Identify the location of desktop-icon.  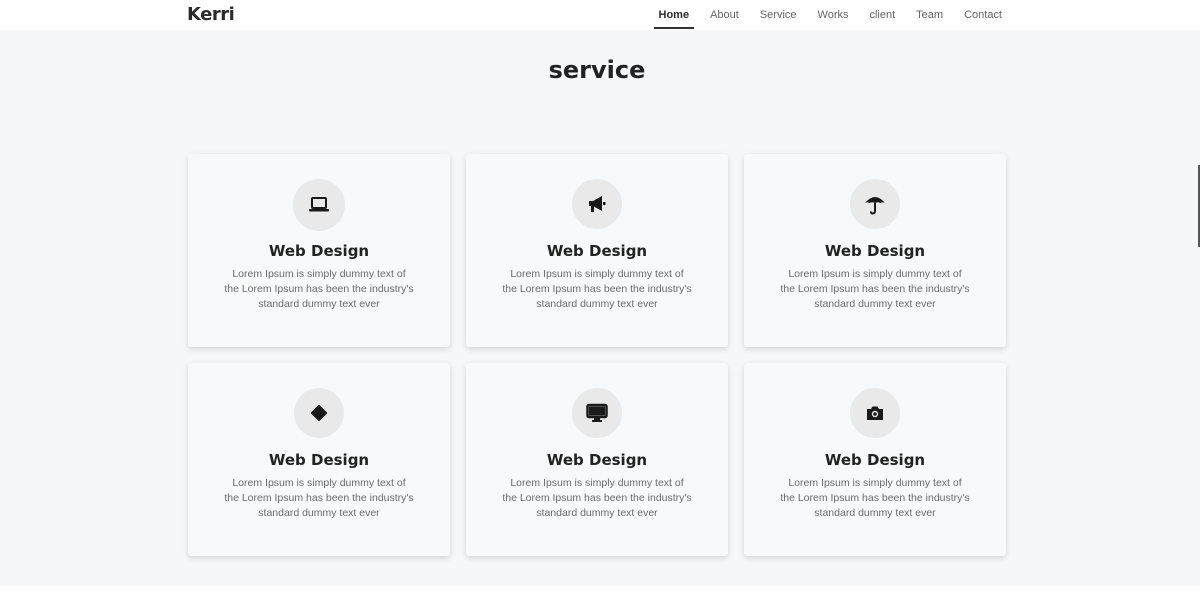
(597, 412).